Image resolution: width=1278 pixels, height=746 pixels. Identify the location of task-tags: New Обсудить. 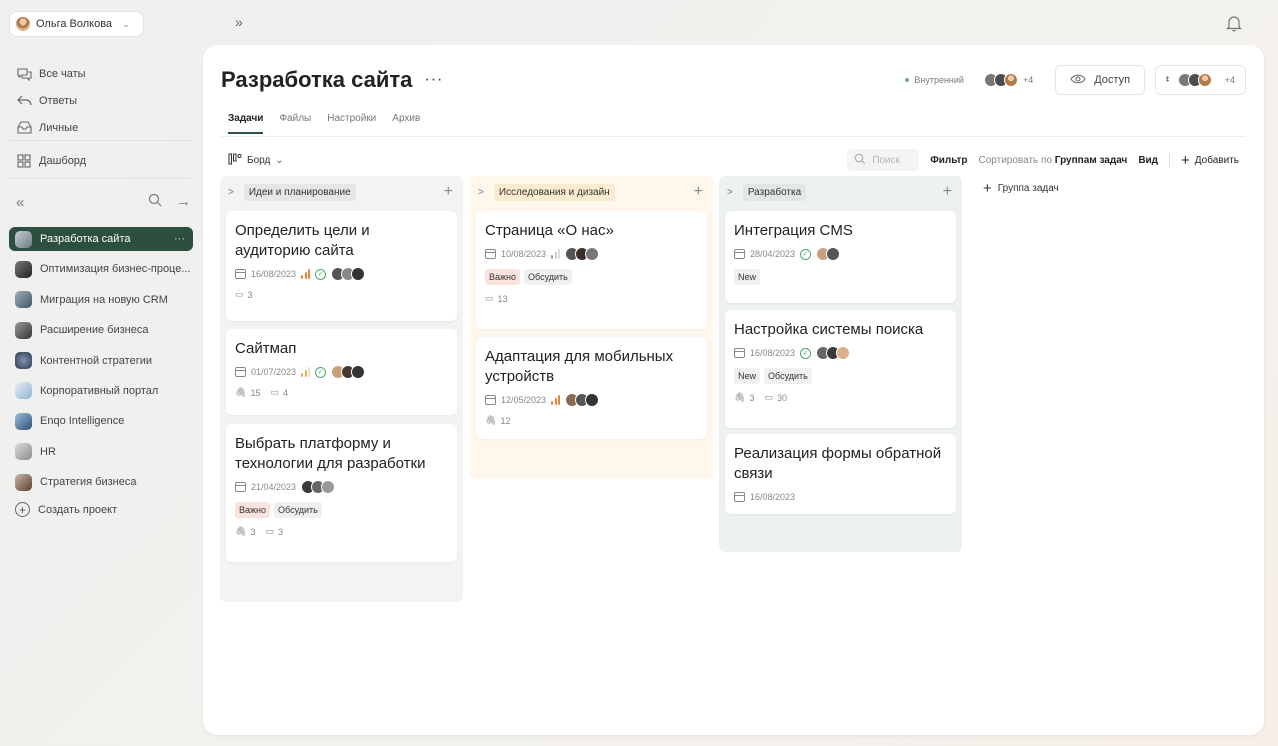
(840, 376).